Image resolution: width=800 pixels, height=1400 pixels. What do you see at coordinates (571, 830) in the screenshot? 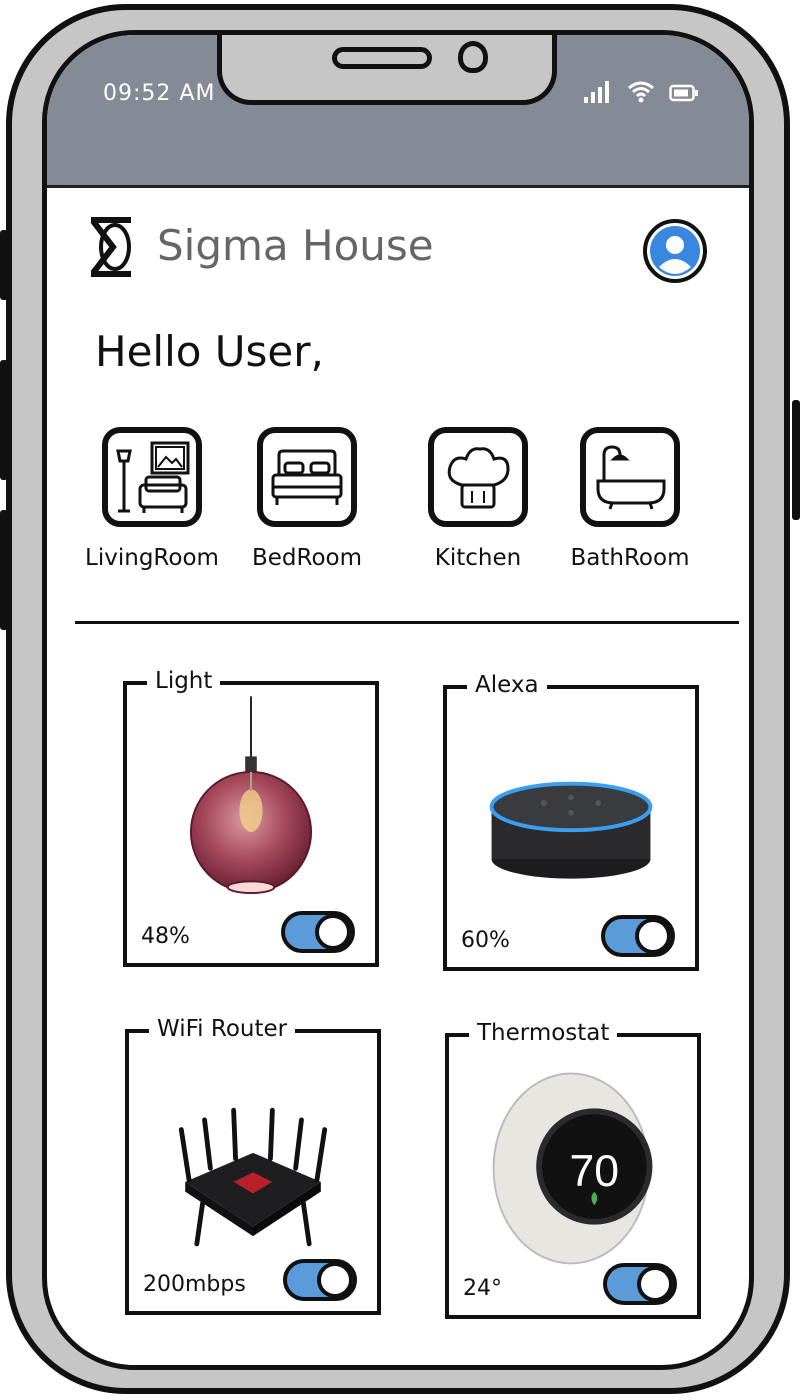
I see `smart-speaker-icon` at bounding box center [571, 830].